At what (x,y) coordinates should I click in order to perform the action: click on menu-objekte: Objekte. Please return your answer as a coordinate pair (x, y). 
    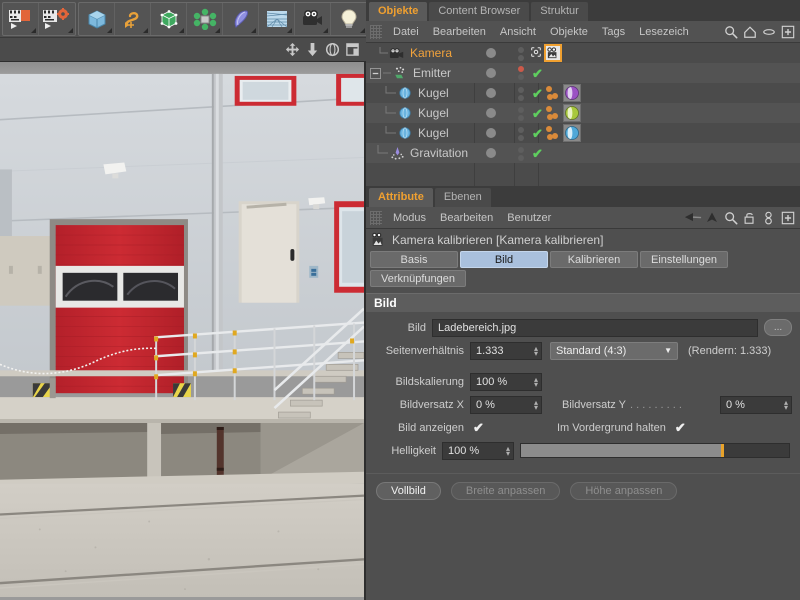
    Looking at the image, I should click on (569, 32).